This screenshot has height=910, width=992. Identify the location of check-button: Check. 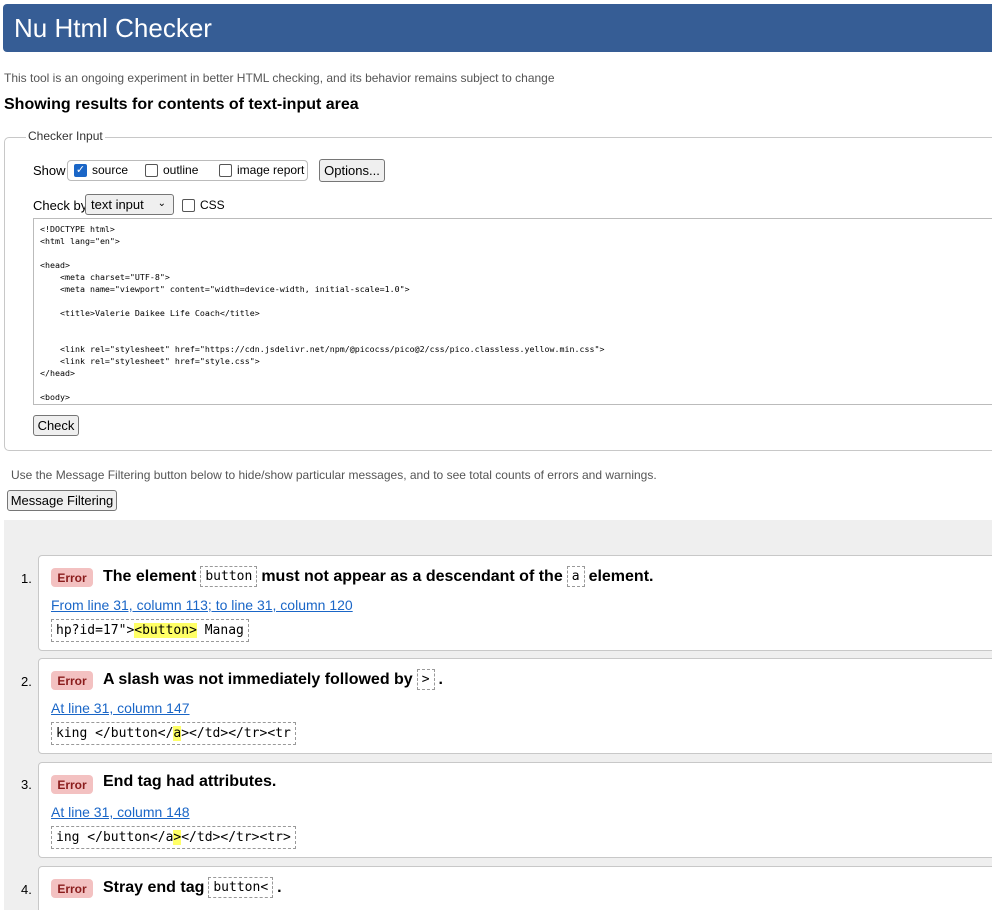
(56, 425).